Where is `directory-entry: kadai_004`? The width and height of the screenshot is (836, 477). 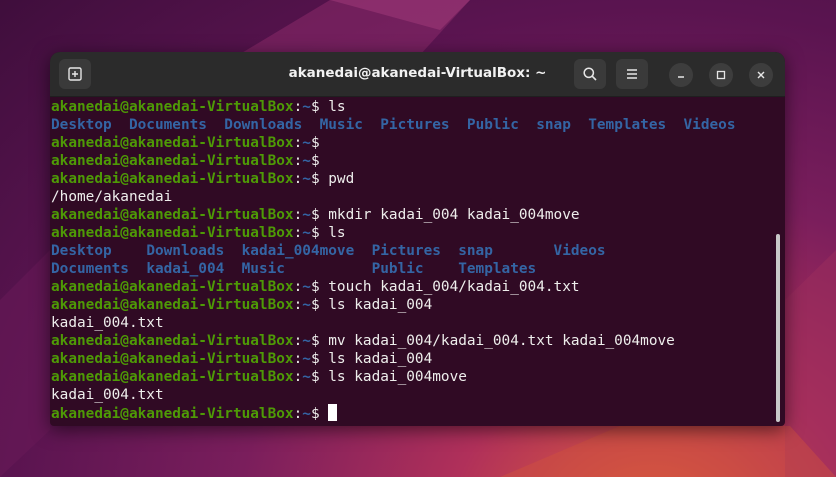
directory-entry: kadai_004 is located at coordinates (185, 269).